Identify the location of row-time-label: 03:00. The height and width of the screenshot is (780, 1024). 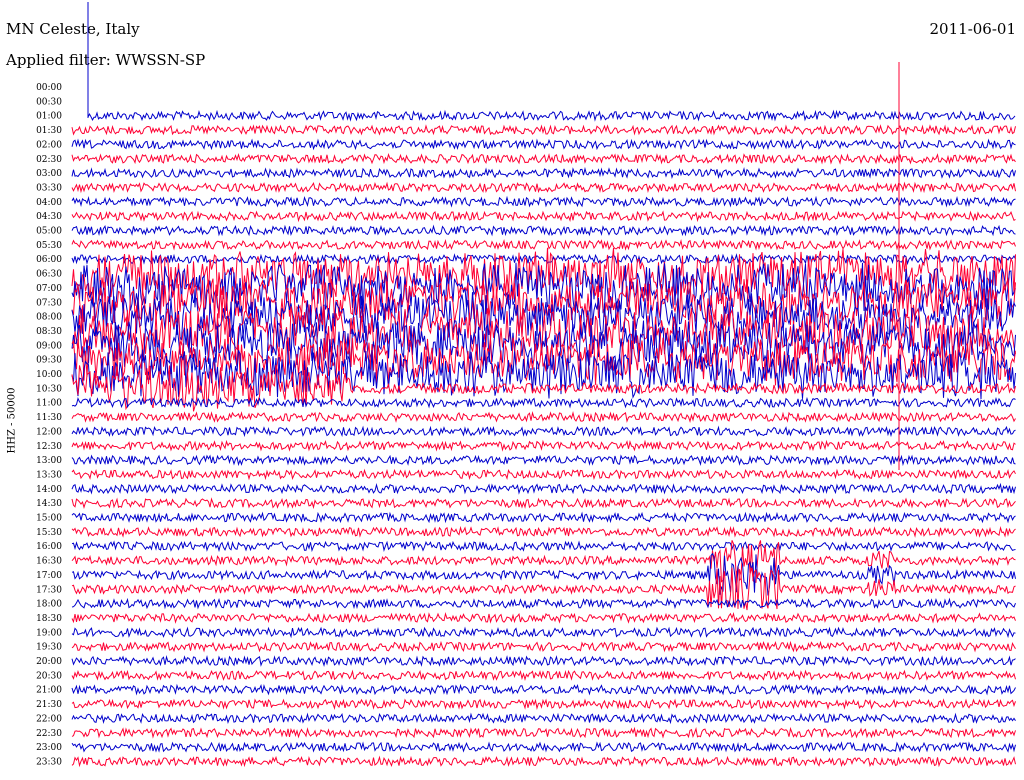
(49, 174).